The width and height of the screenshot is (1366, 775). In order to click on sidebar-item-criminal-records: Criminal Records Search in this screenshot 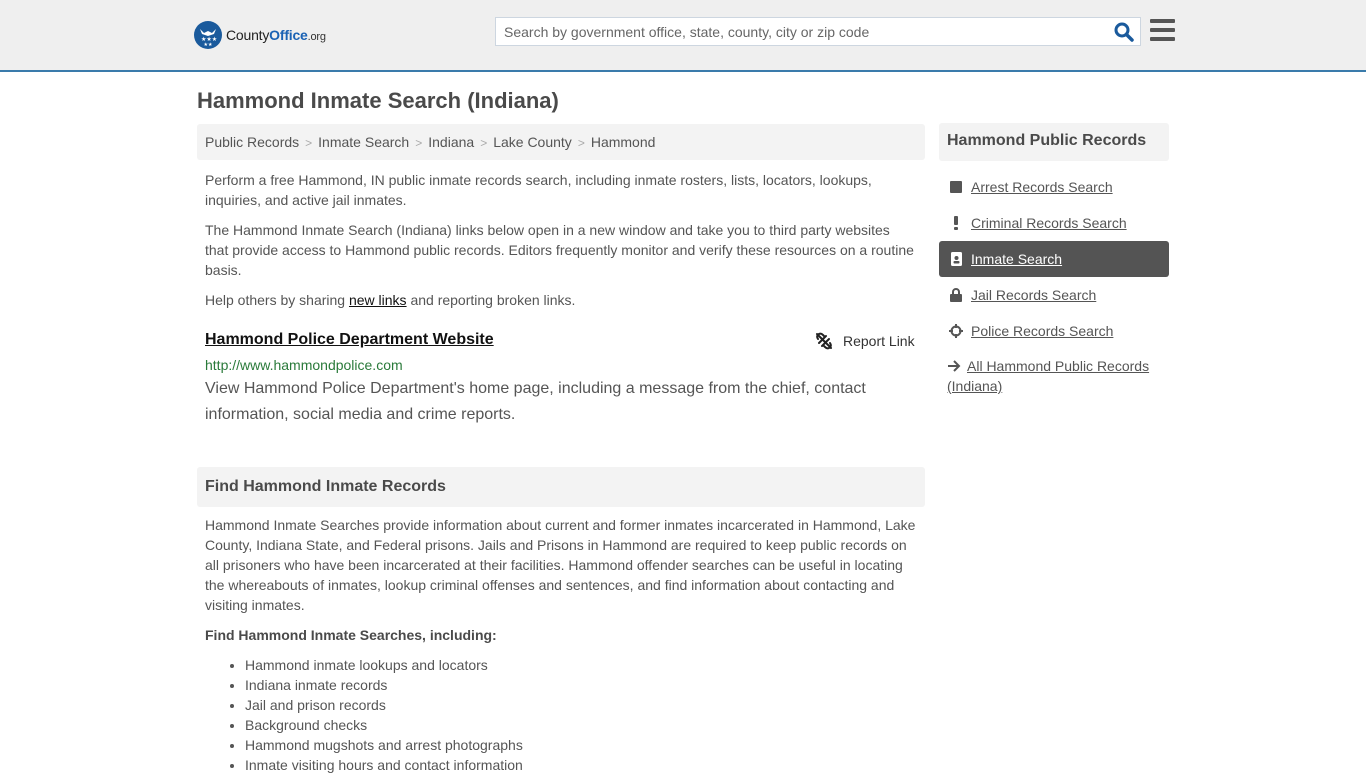, I will do `click(1054, 223)`.